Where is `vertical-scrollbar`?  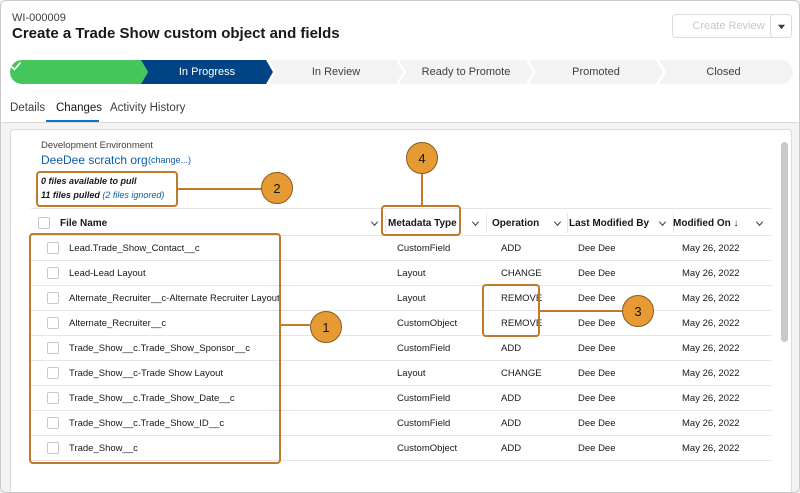
vertical-scrollbar is located at coordinates (784, 309).